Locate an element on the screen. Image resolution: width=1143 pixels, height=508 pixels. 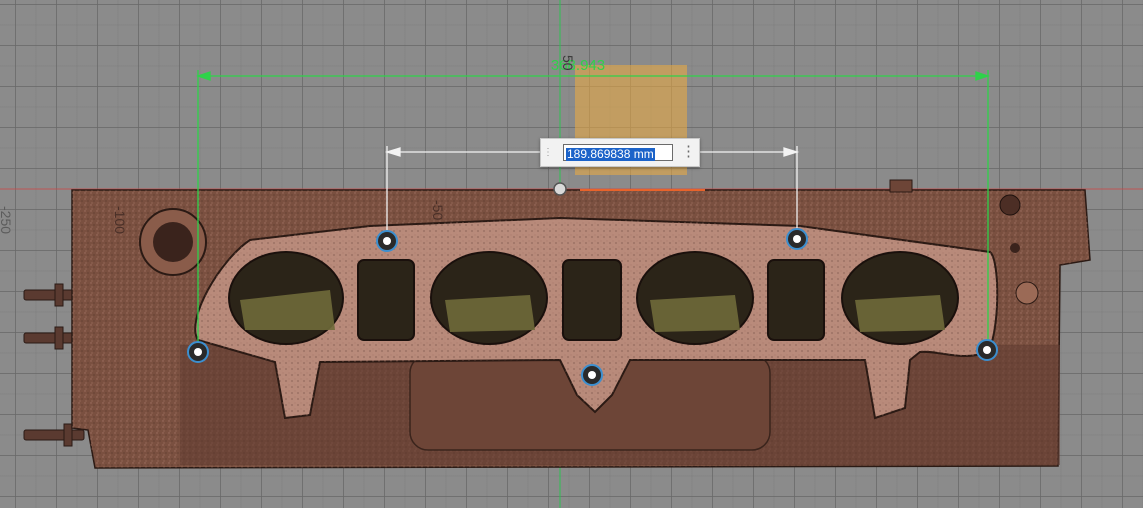
ruler-label-left: -250 is located at coordinates (7, 220).